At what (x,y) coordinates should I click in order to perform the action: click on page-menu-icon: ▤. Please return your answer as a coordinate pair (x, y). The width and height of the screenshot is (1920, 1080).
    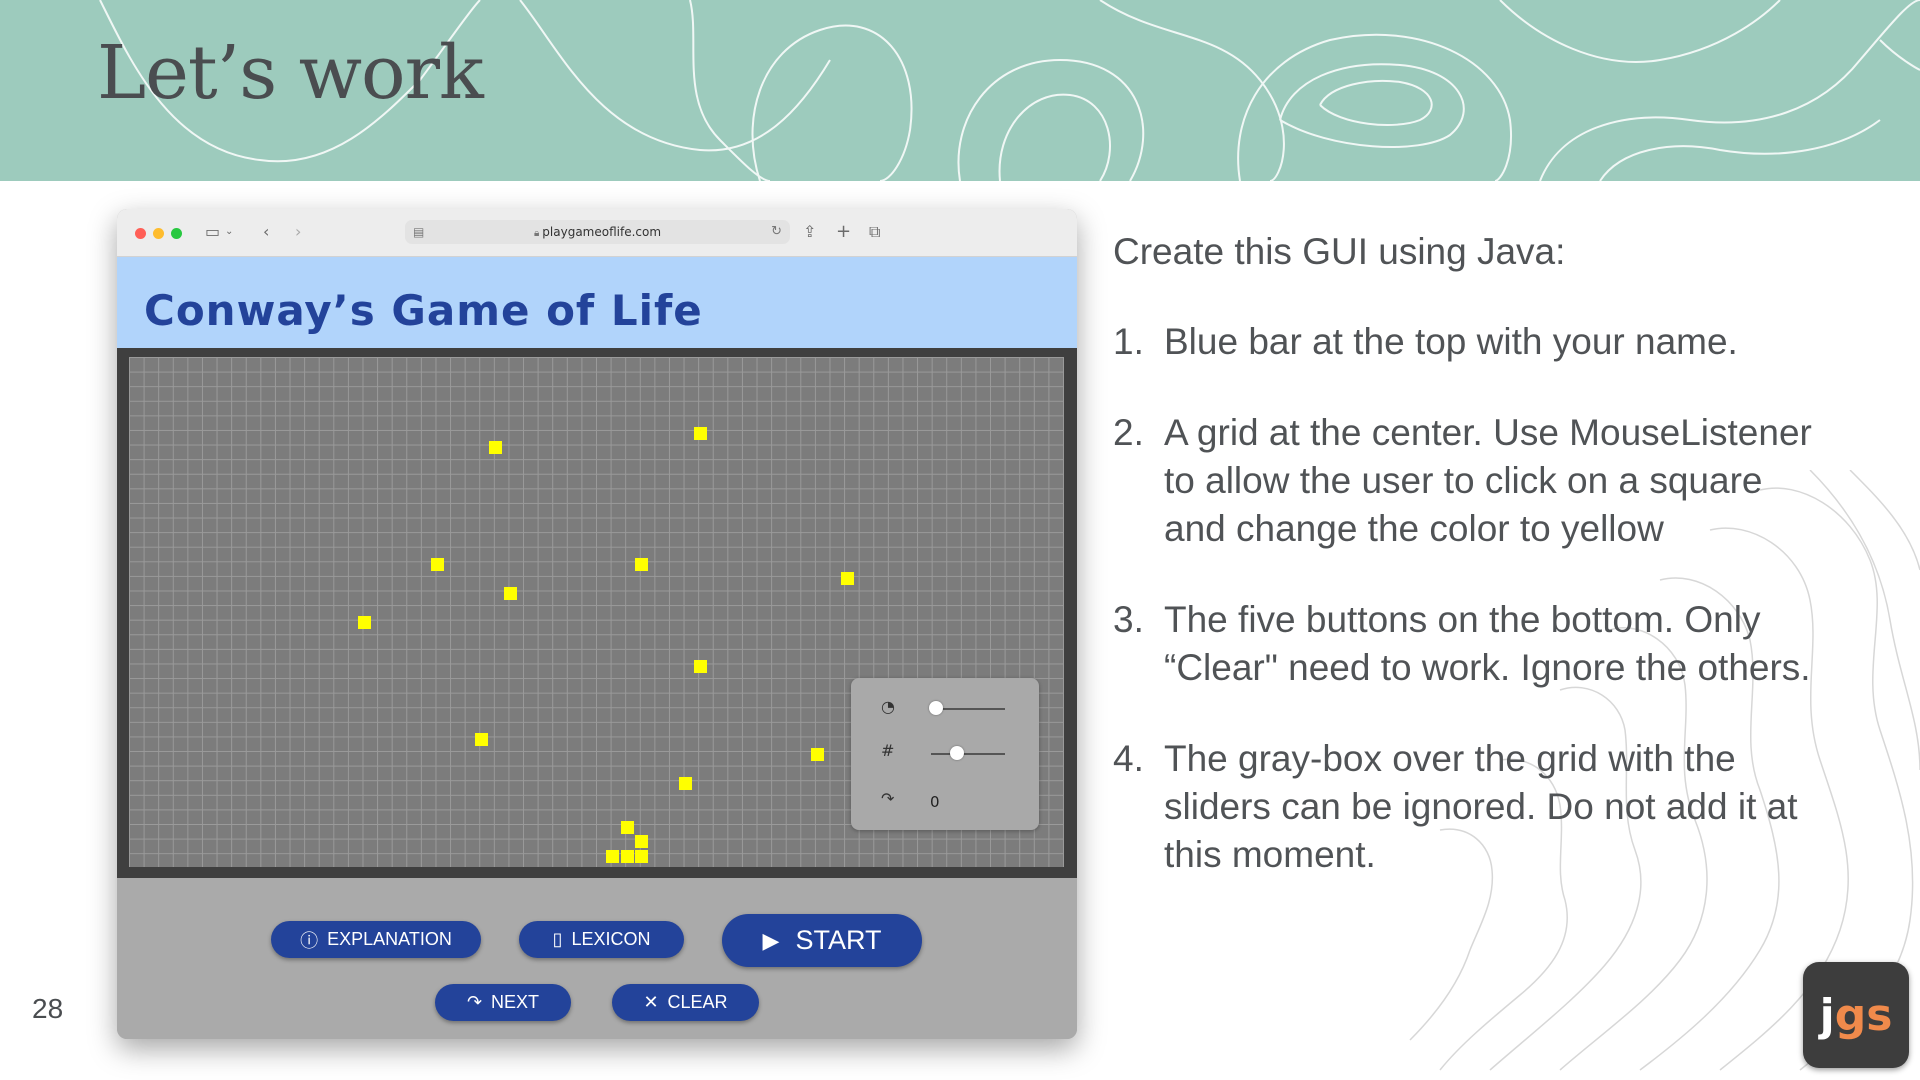
    Looking at the image, I should click on (418, 232).